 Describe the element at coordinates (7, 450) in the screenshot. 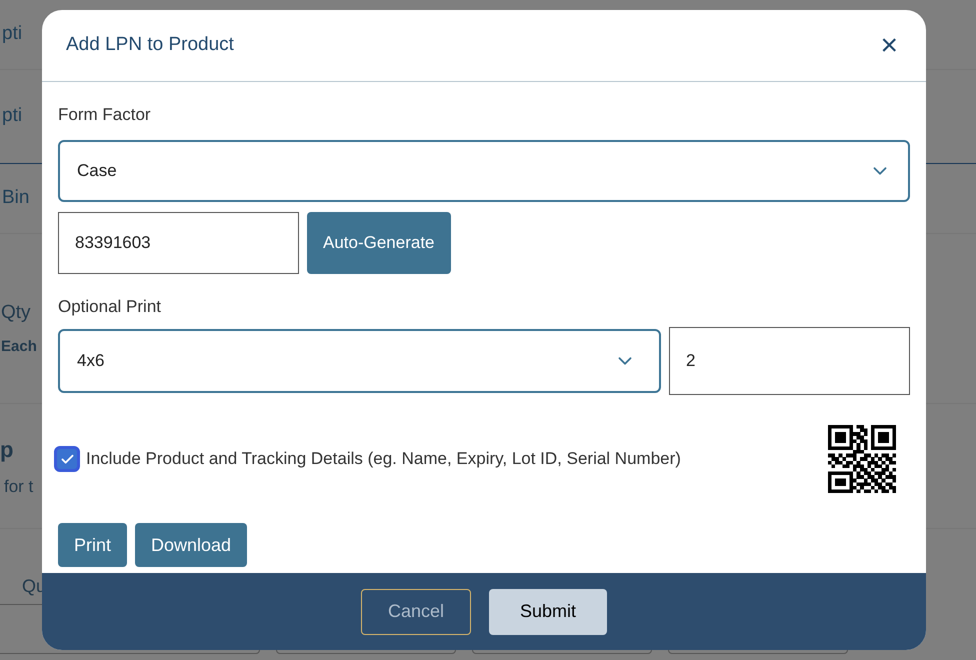

I see `section-title: p` at that location.